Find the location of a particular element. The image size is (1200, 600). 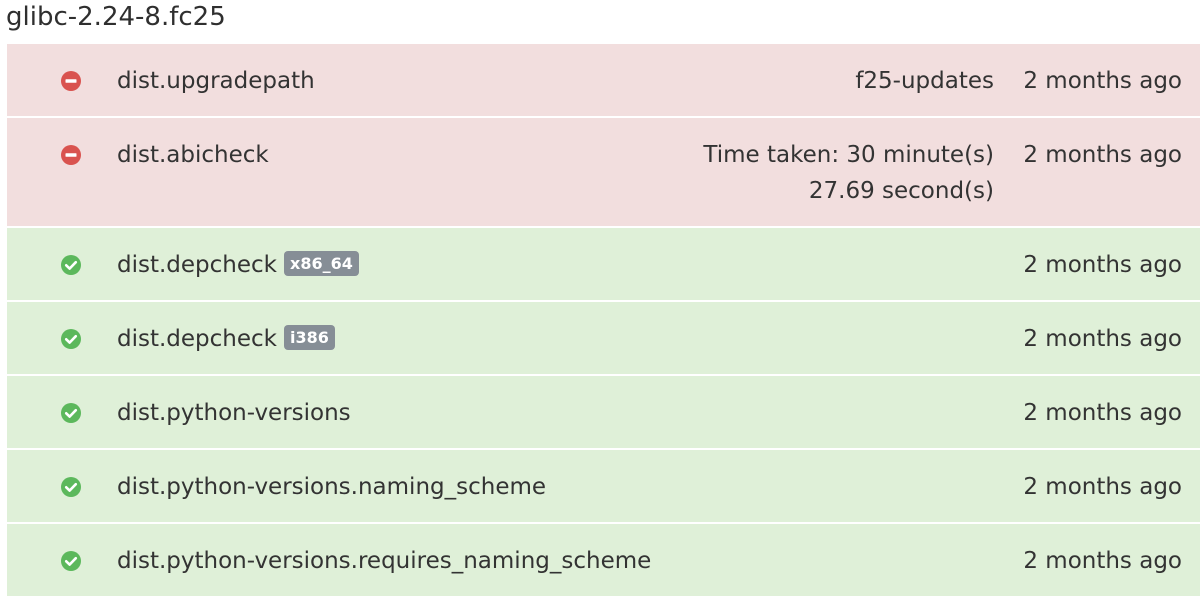

arch-badge: i386 is located at coordinates (309, 337).